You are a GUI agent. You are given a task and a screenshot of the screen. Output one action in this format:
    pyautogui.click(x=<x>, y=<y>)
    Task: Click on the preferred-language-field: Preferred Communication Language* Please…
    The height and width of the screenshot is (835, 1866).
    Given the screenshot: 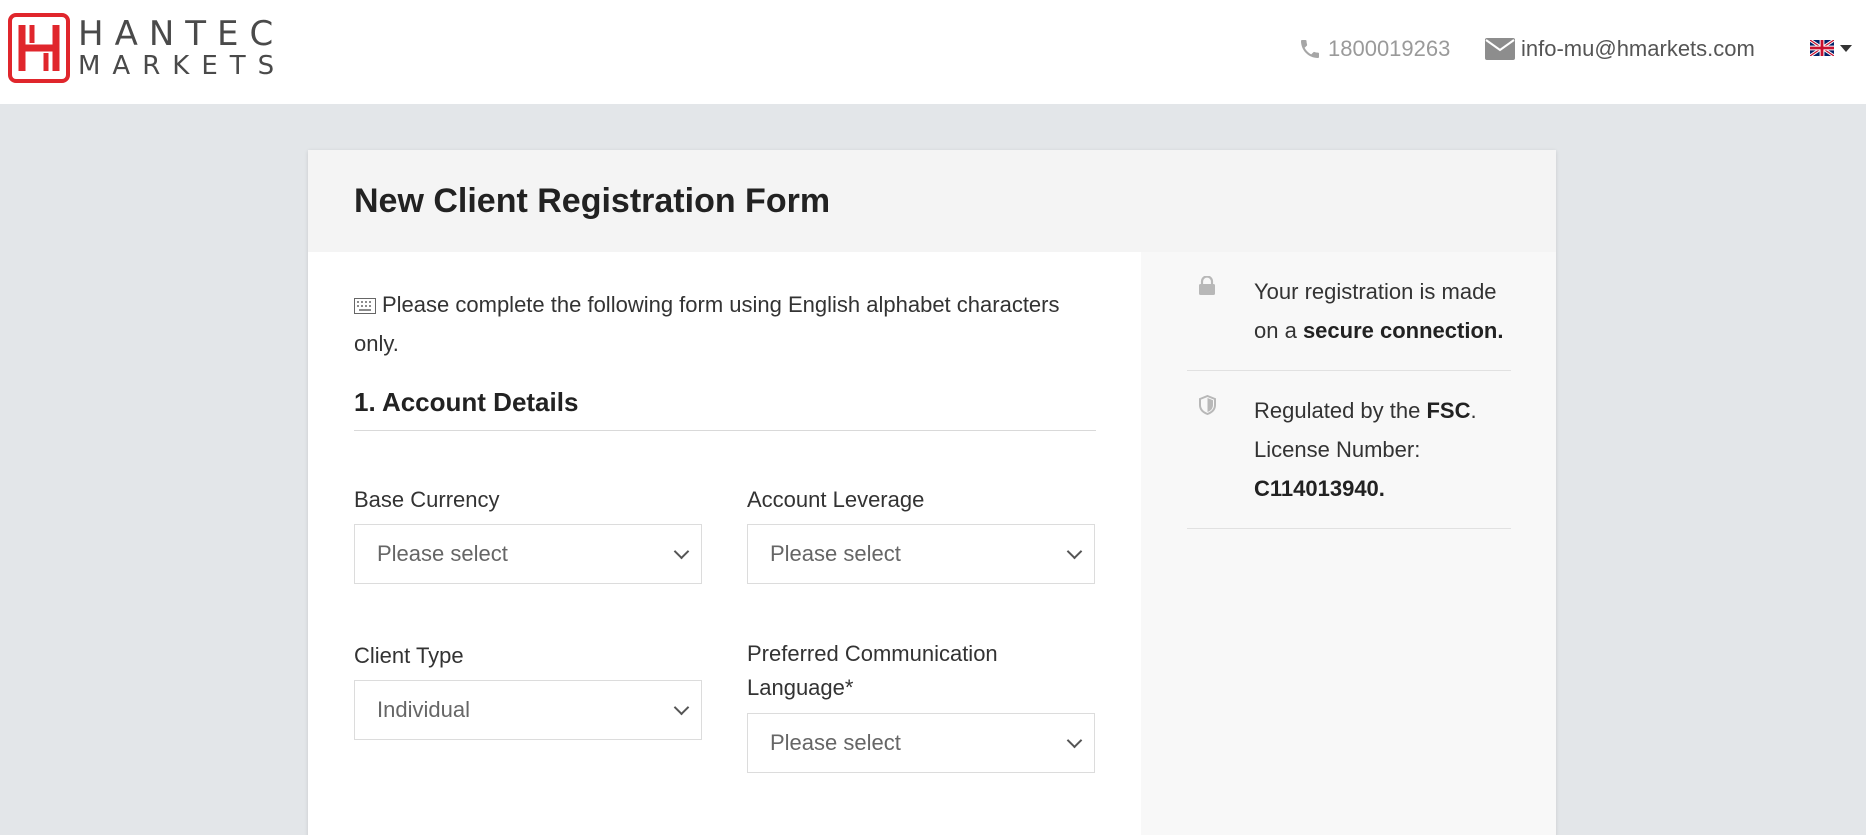 What is the action you would take?
    pyautogui.click(x=921, y=705)
    